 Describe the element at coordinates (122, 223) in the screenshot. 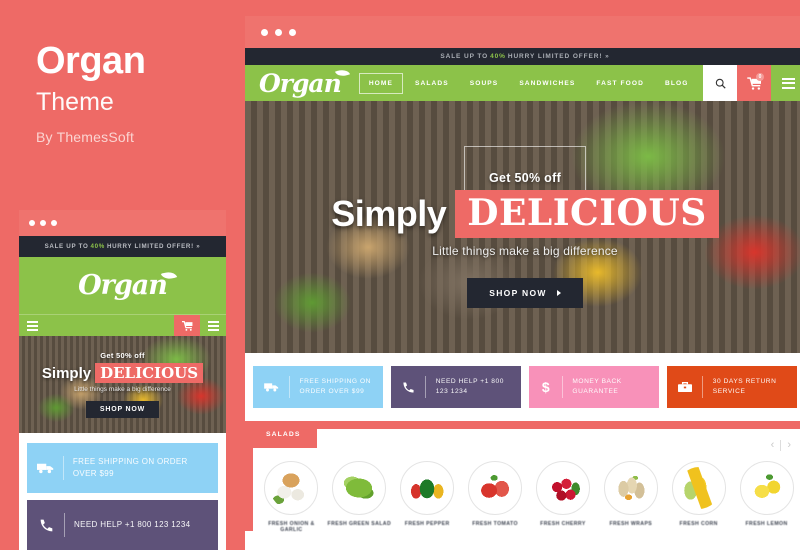

I see `mobile-browser-chrome` at that location.